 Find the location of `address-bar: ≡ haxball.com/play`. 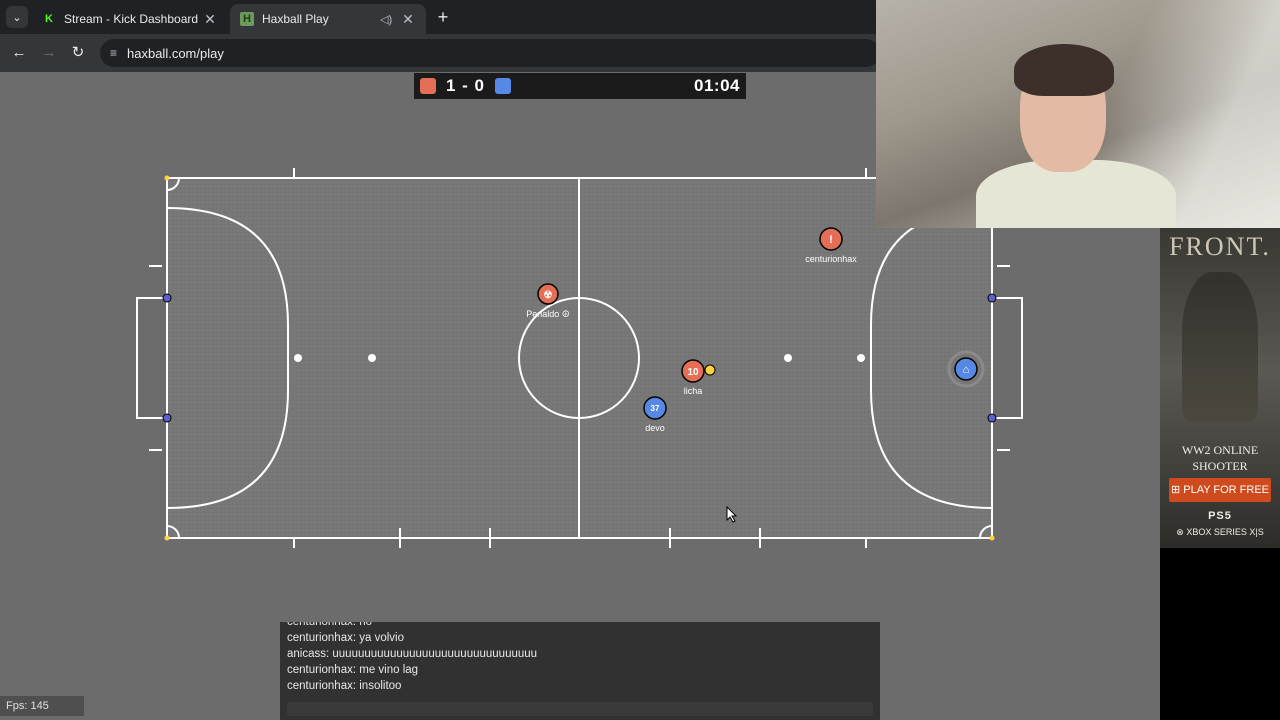

address-bar: ≡ haxball.com/play is located at coordinates (490, 53).